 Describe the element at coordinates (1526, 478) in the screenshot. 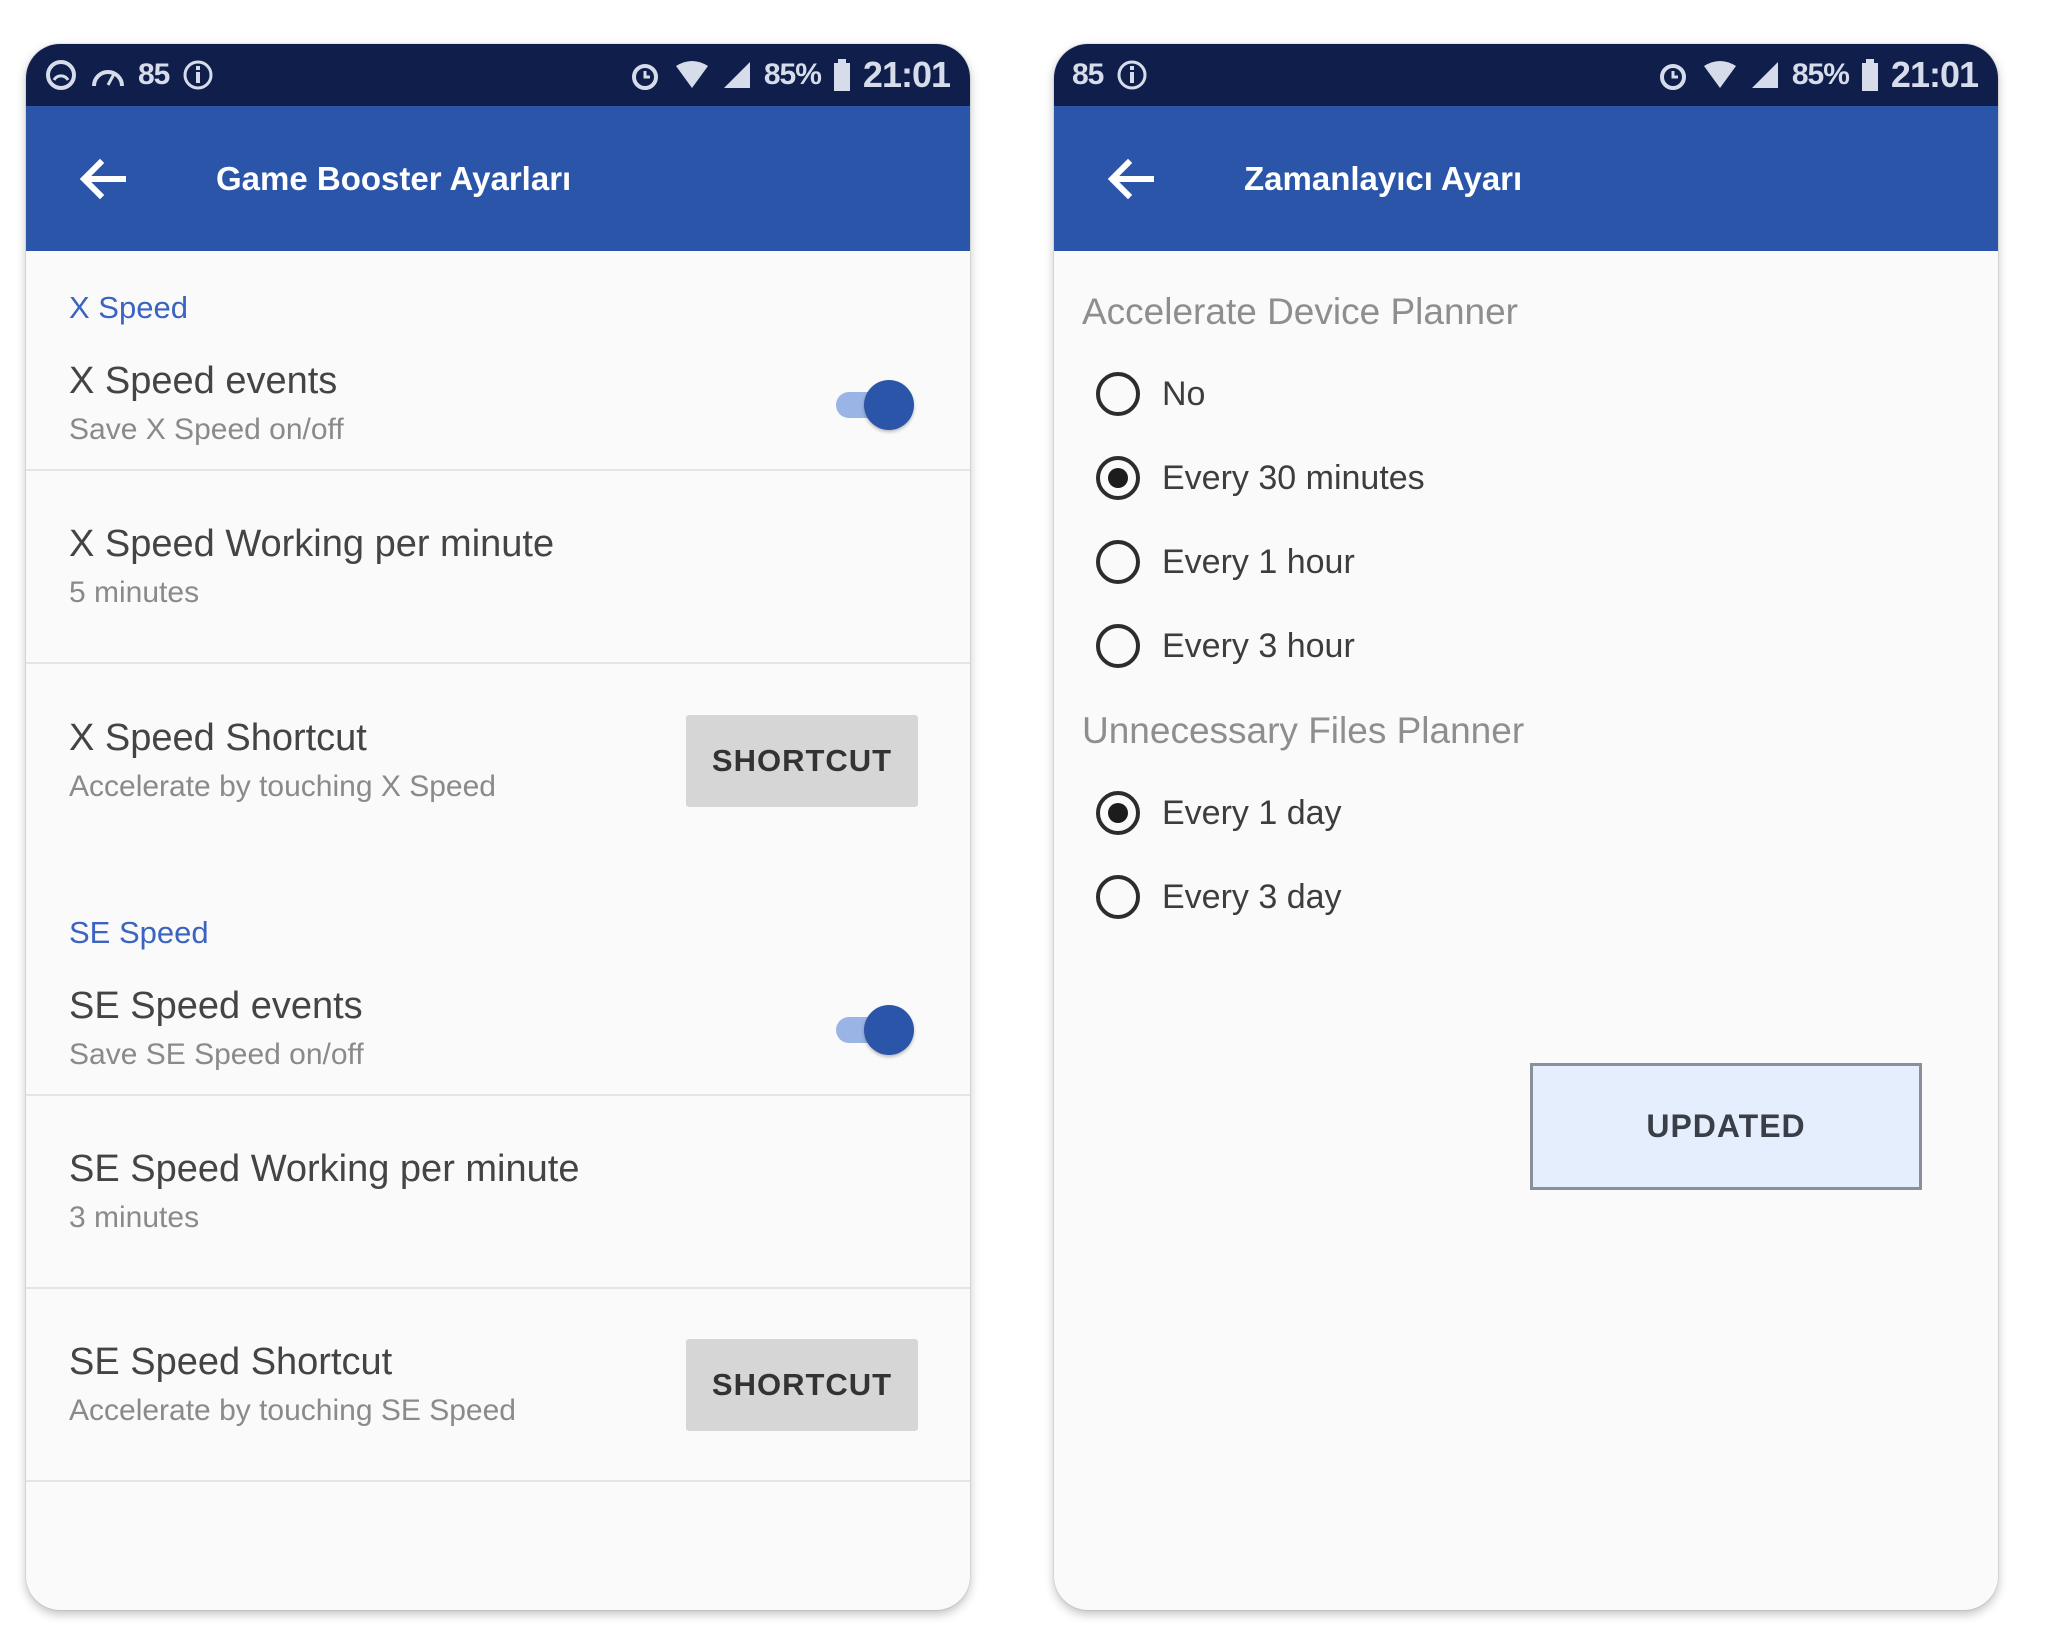

I see `radio-option-every-30-minutes: Every 30 minutes` at that location.